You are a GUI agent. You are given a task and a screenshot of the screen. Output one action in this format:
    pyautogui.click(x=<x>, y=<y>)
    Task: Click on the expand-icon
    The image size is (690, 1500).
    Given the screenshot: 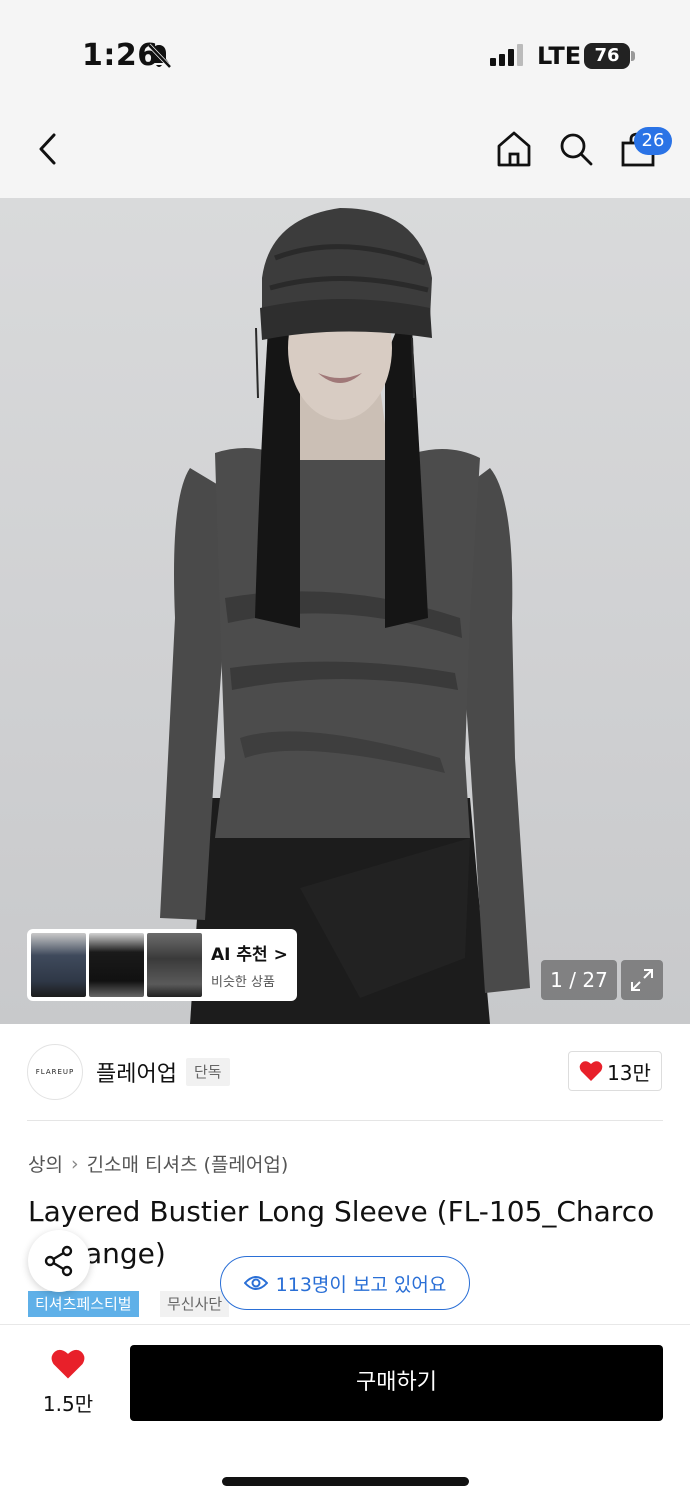 What is the action you would take?
    pyautogui.click(x=642, y=980)
    